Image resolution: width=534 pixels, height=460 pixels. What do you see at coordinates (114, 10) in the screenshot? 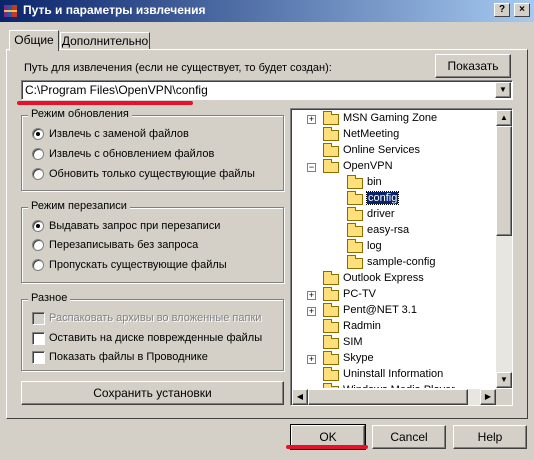
I see `window-title: Путь и параметры извлечения` at bounding box center [114, 10].